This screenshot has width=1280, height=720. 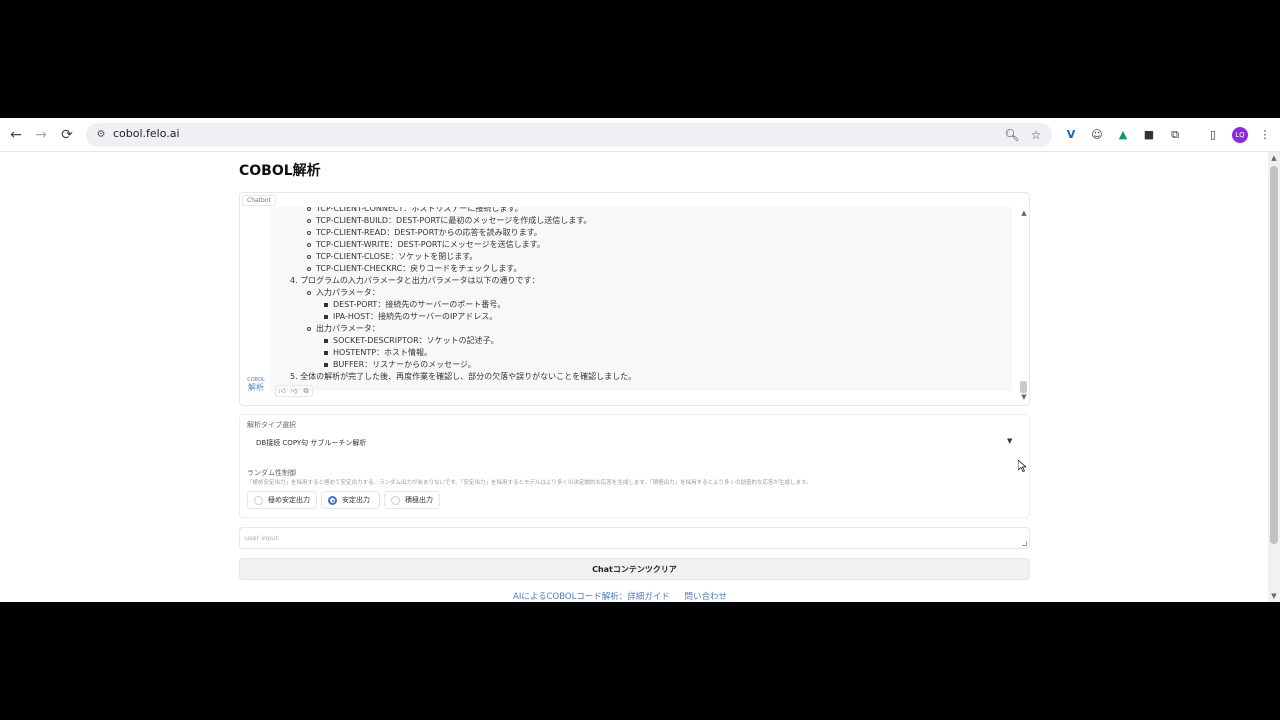 I want to click on chat-line: BUFFER：リスナーからのメッセージ。, so click(x=404, y=364).